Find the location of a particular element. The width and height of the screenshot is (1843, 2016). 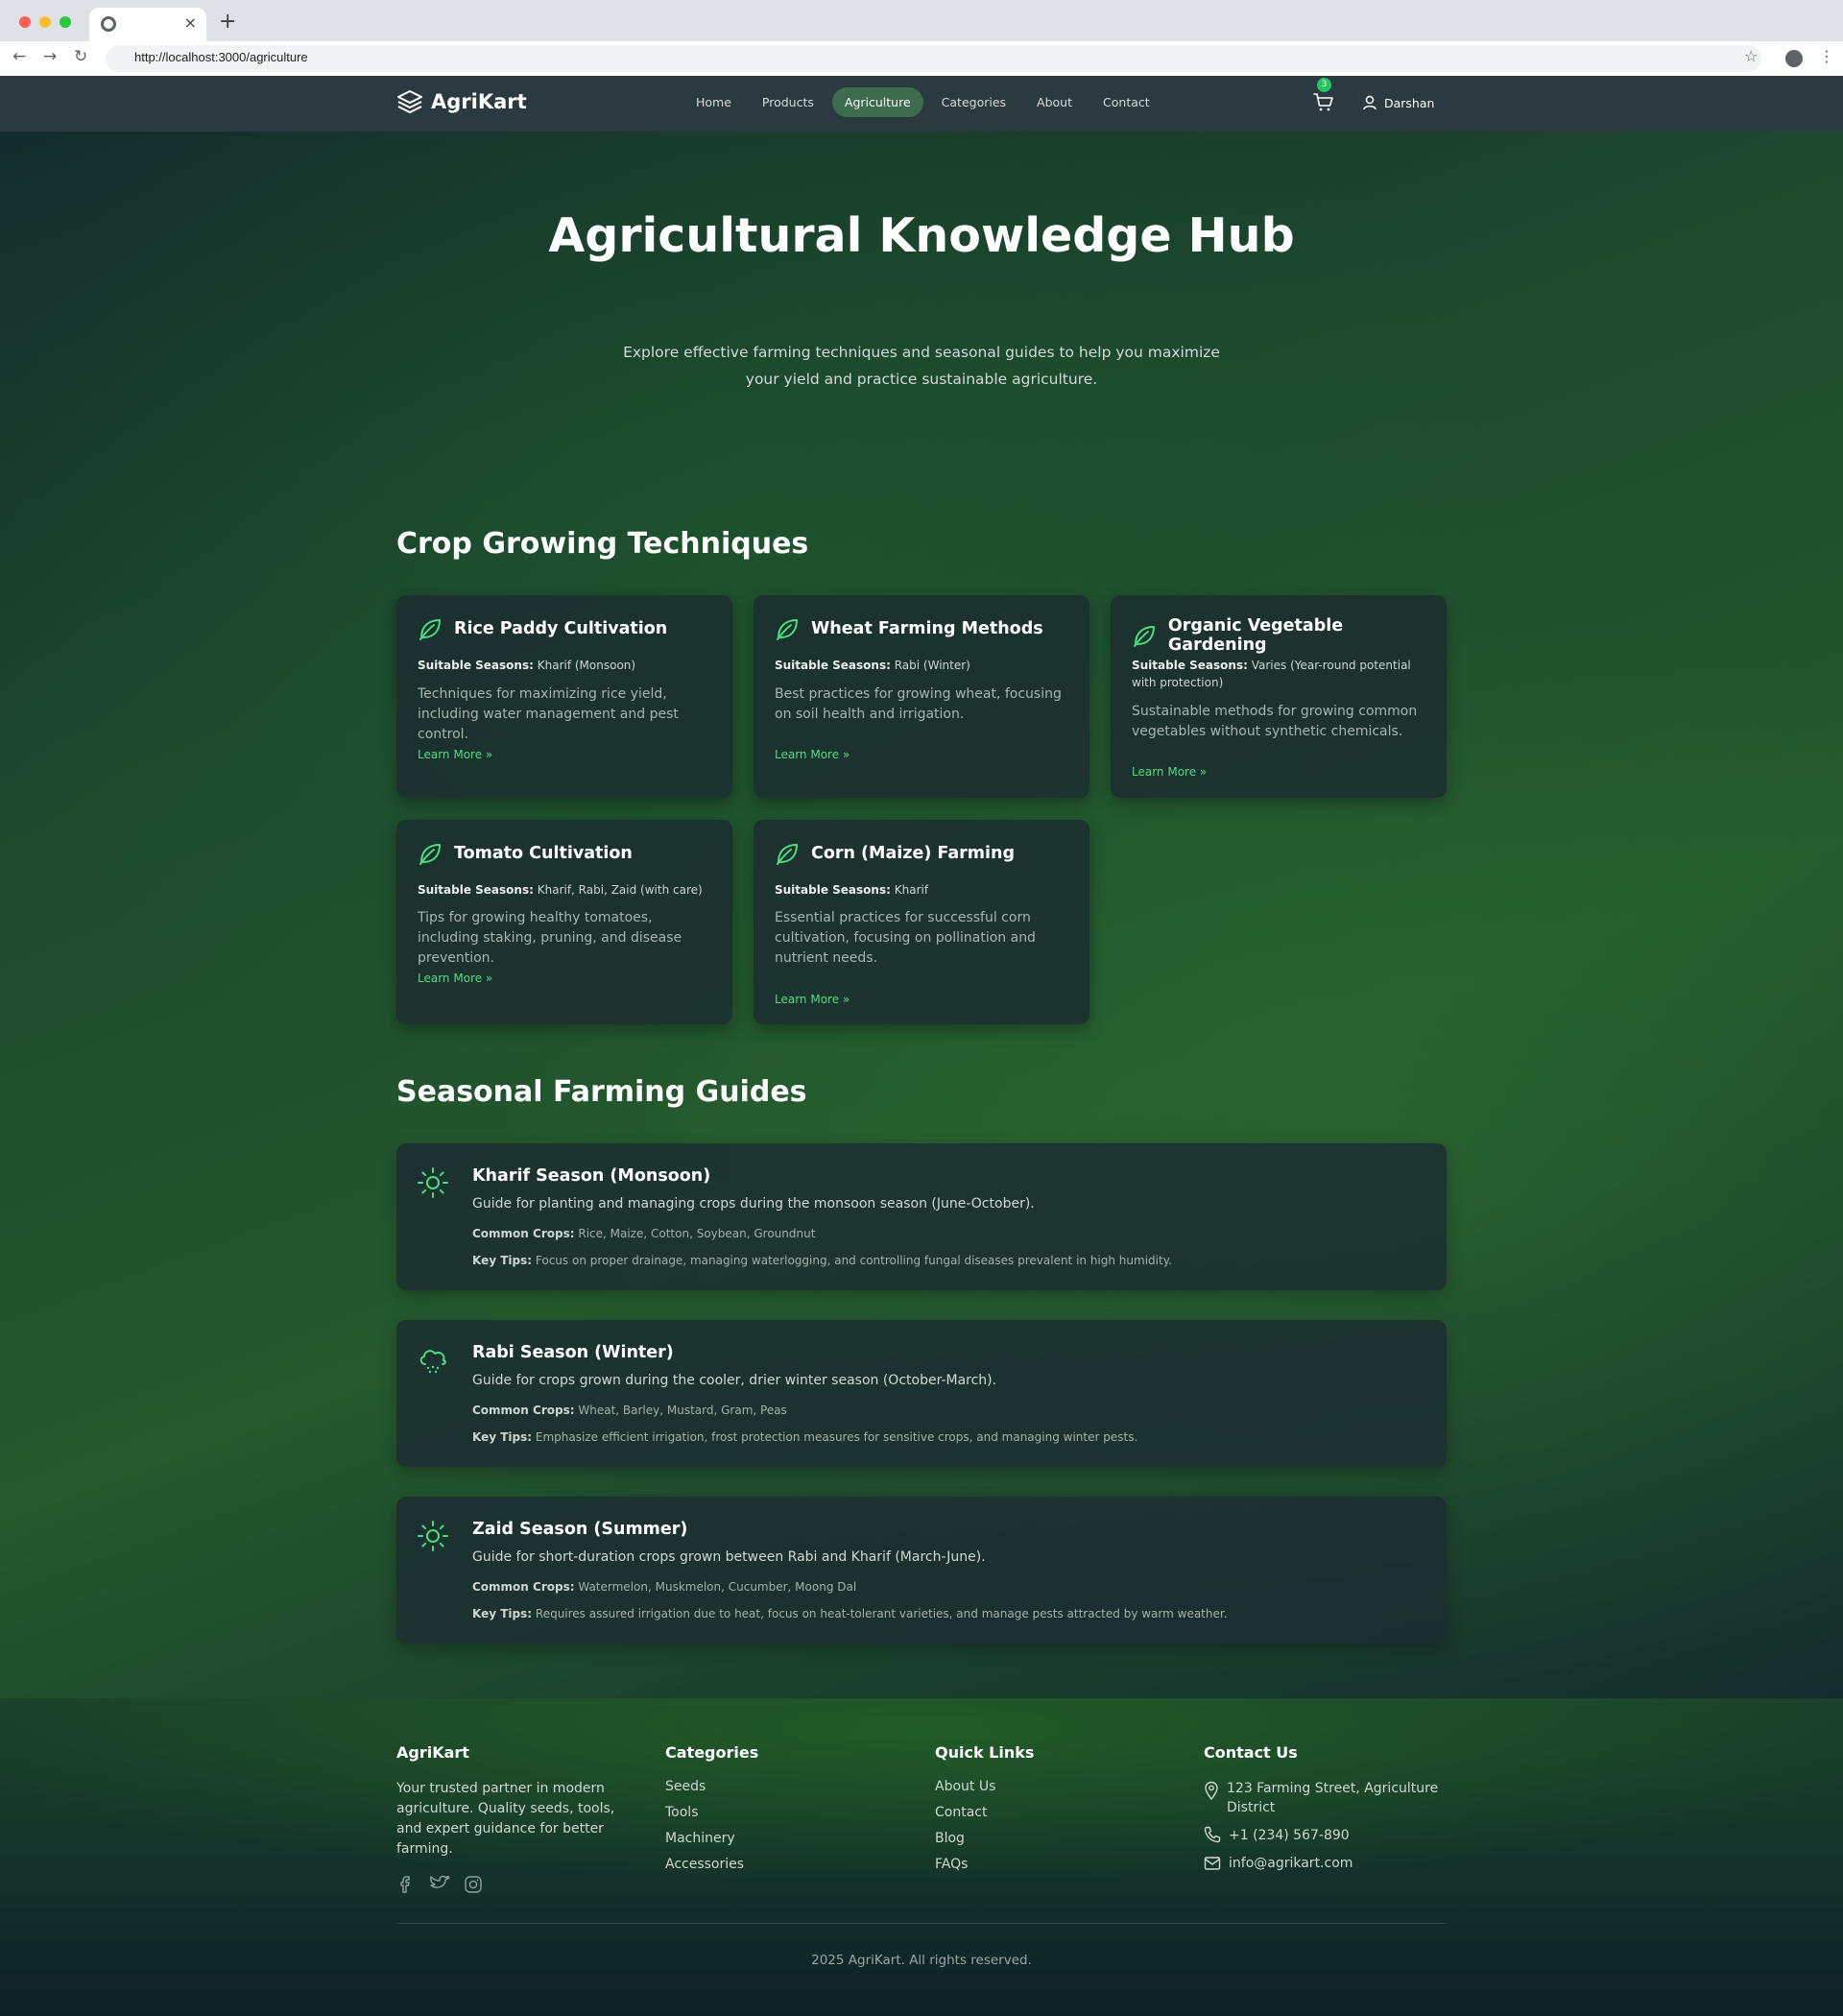

brand-logo: AgriKart is located at coordinates (461, 101).